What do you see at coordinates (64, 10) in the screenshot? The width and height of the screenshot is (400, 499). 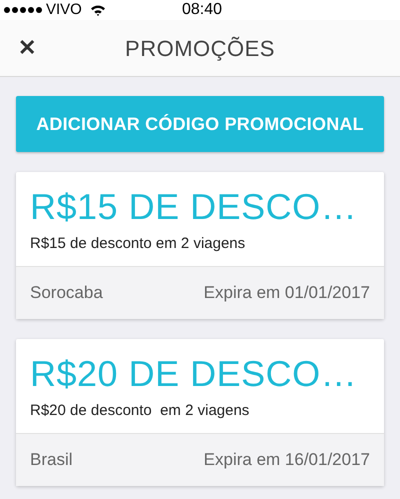 I see `carrier-name: VIVO` at bounding box center [64, 10].